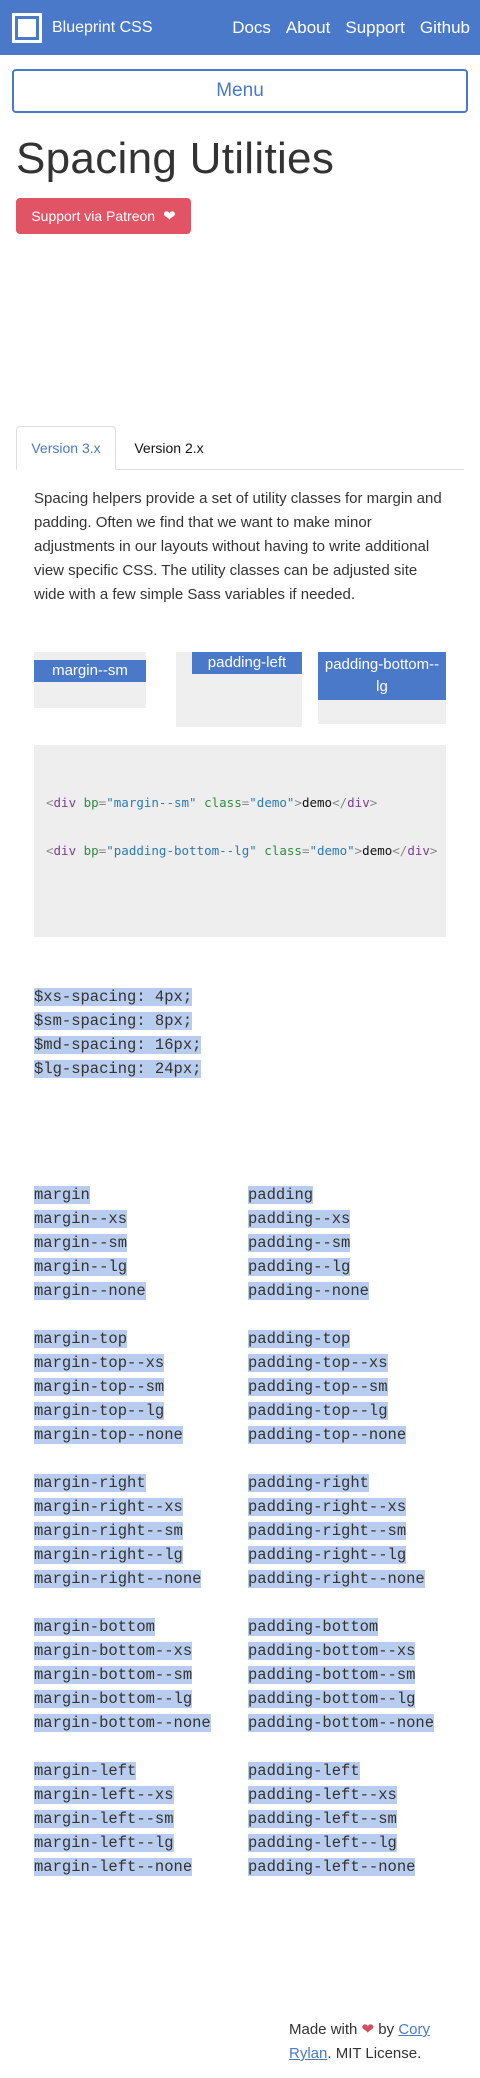  What do you see at coordinates (299, 1219) in the screenshot?
I see `padding-class-name: padding--xs` at bounding box center [299, 1219].